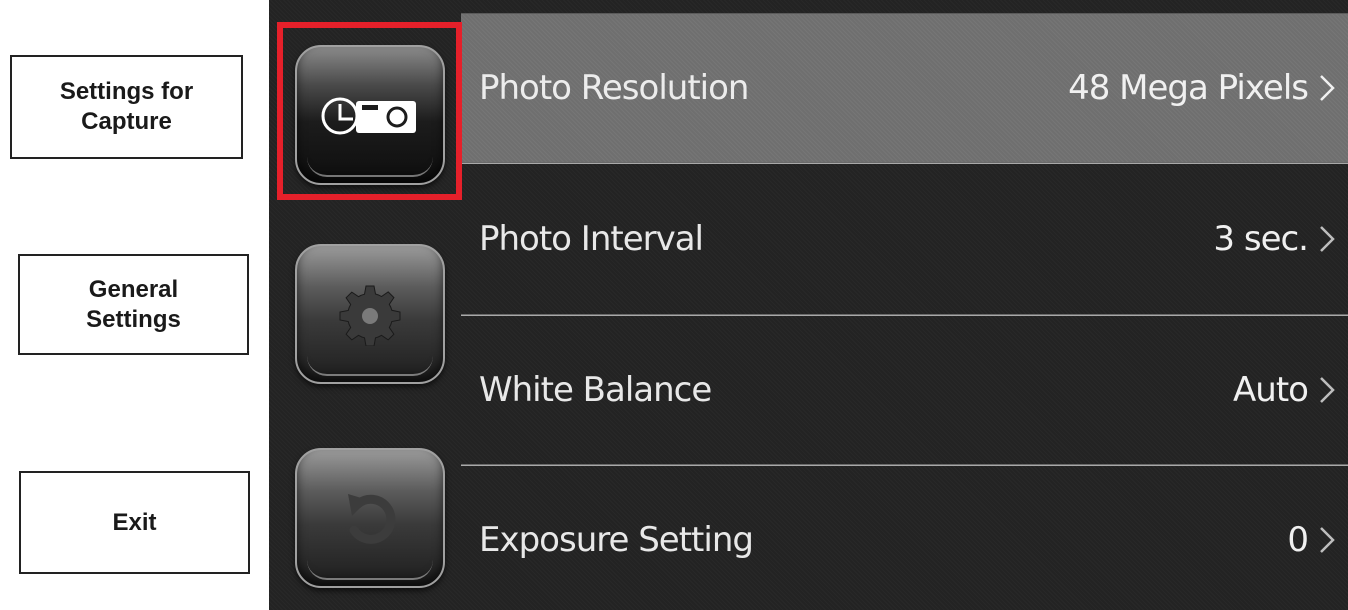 Image resolution: width=1348 pixels, height=610 pixels. I want to click on setting-value: 48 Mega Pixels, so click(1188, 88).